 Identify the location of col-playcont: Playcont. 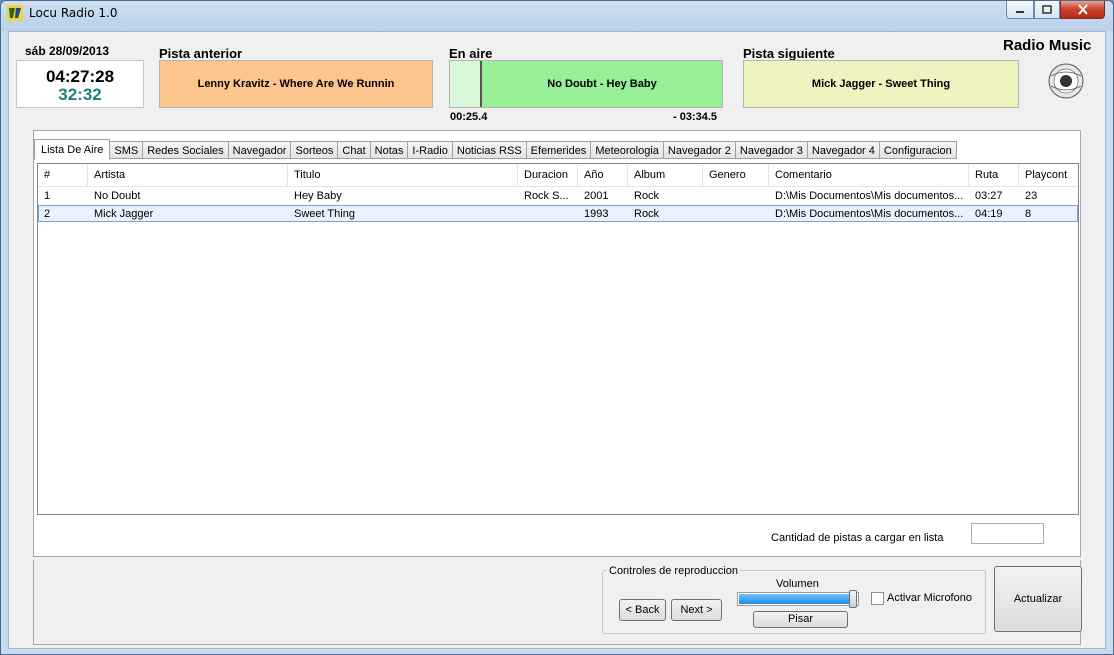
(1048, 175).